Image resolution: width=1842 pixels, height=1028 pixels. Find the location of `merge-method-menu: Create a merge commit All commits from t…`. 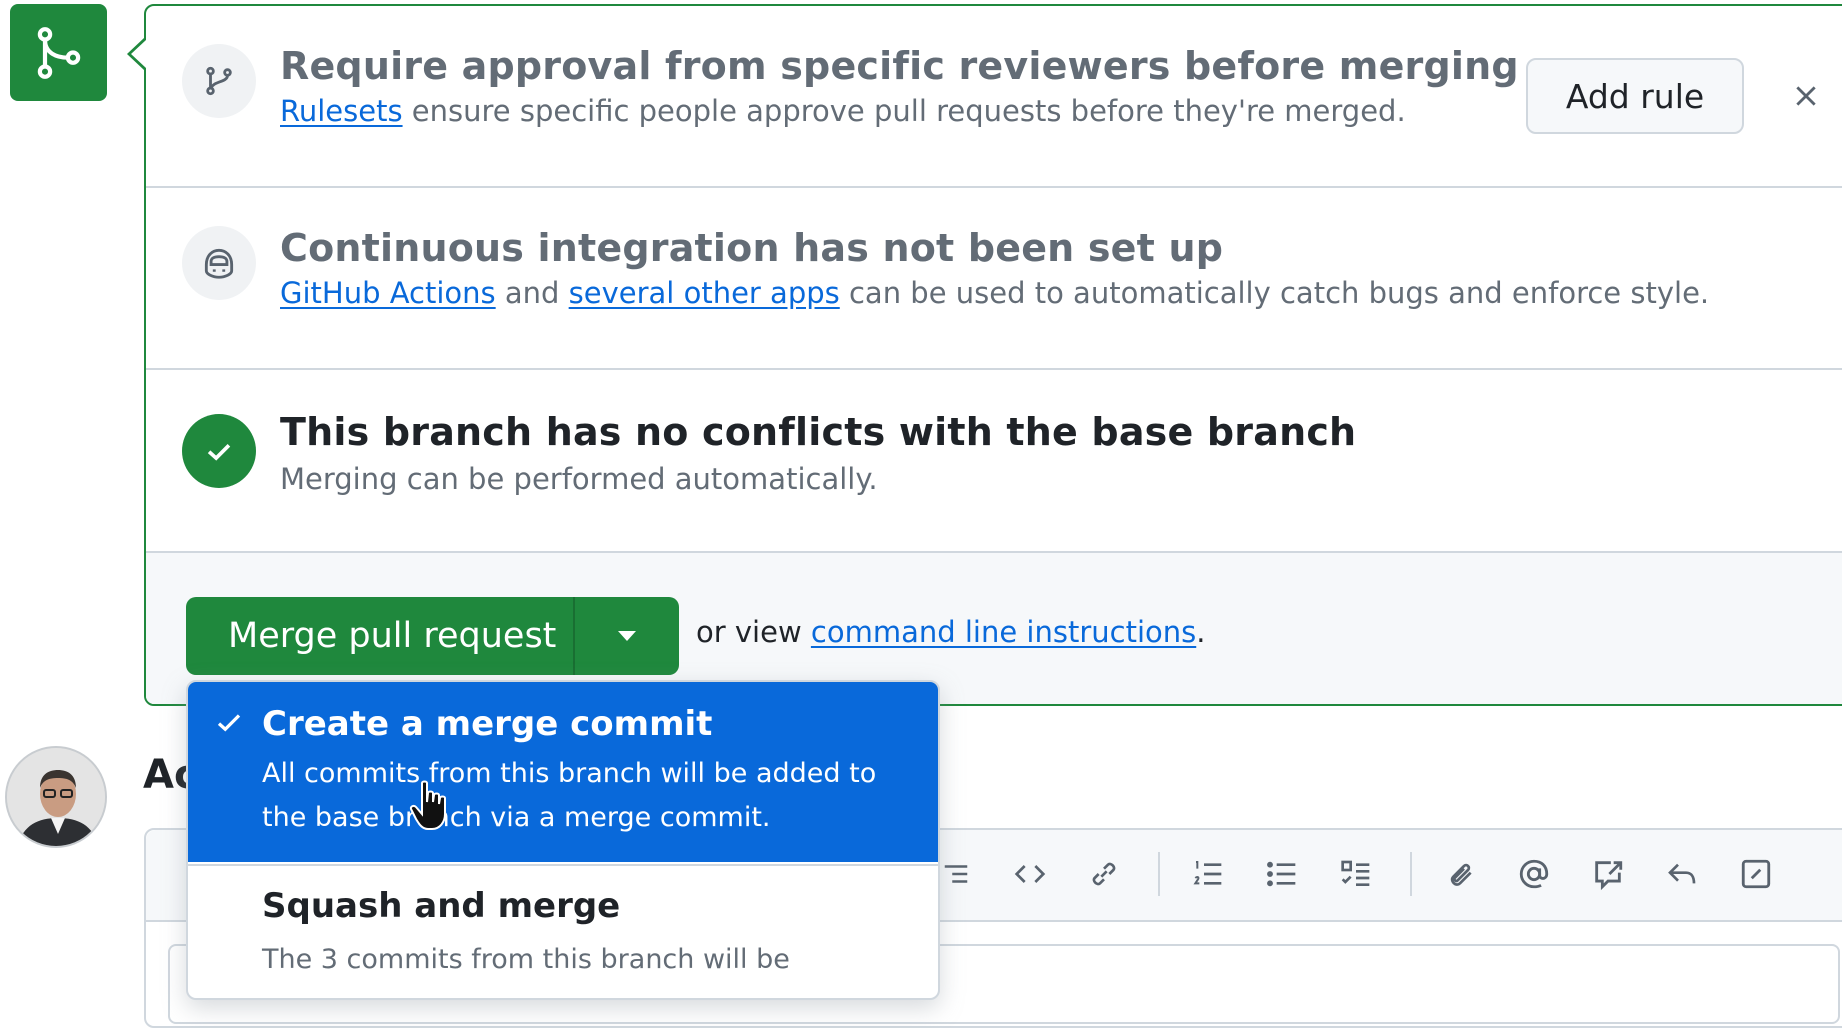

merge-method-menu: Create a merge commit All commits from t… is located at coordinates (563, 840).